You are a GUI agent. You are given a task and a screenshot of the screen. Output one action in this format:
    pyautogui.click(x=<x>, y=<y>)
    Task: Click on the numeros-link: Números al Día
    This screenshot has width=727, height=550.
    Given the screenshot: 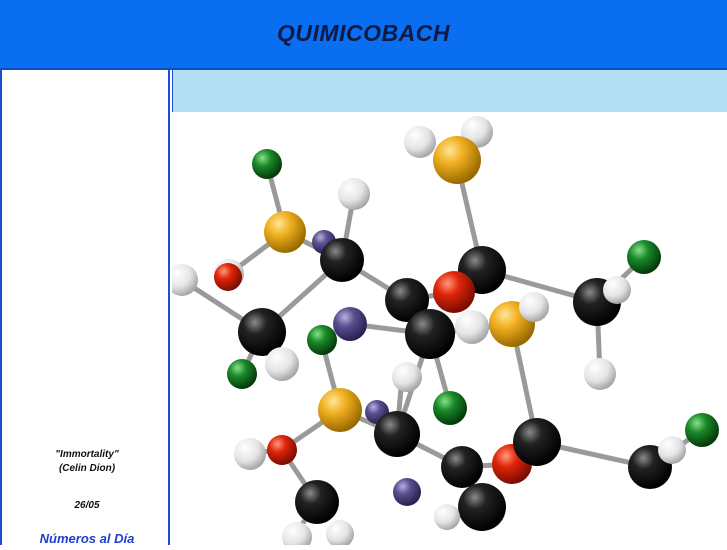 What is the action you would take?
    pyautogui.click(x=87, y=538)
    